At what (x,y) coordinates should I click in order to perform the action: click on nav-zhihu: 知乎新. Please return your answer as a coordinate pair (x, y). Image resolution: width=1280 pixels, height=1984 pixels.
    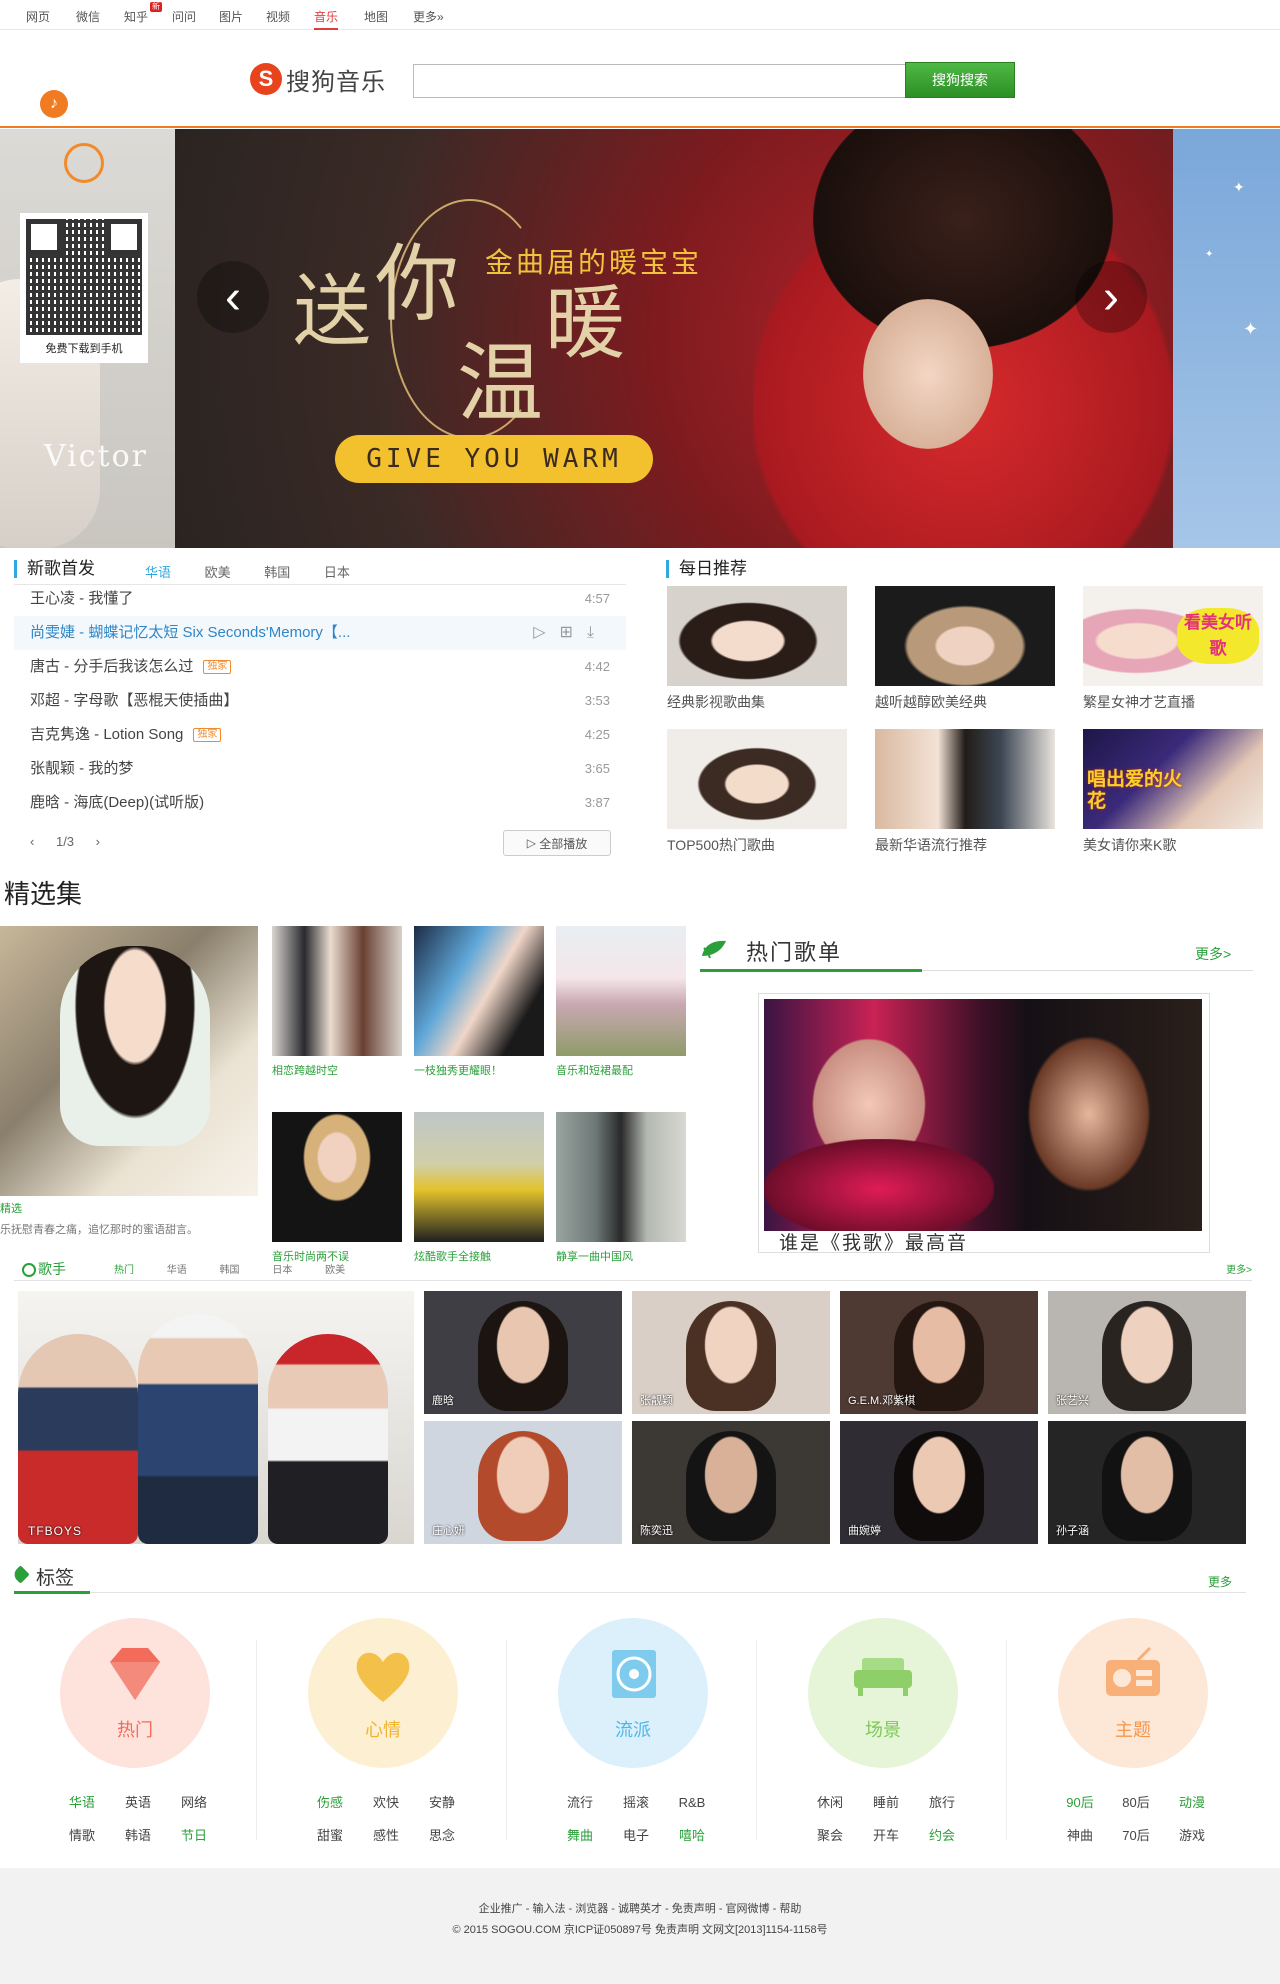
    Looking at the image, I should click on (143, 13).